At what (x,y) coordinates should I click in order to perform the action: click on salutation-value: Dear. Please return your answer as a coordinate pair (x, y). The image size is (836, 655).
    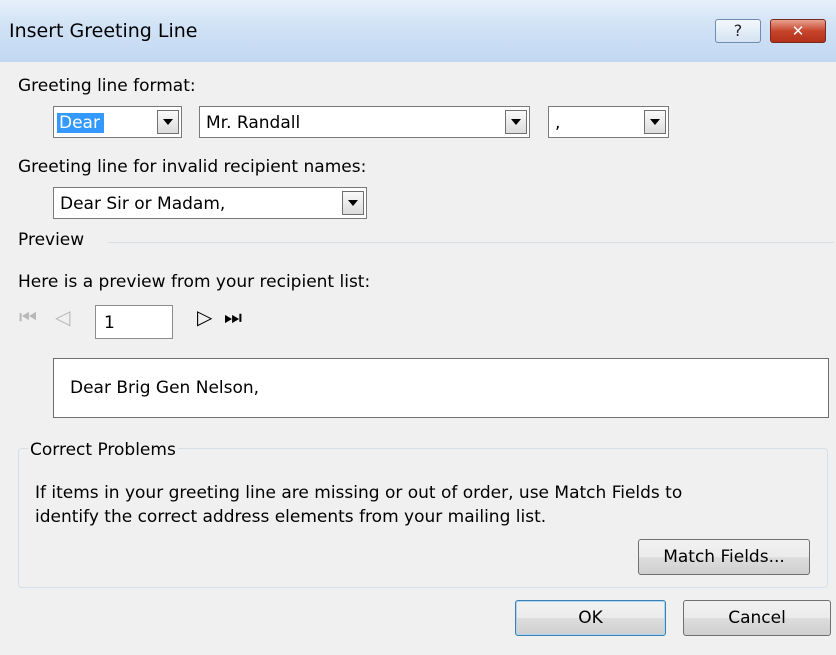
    Looking at the image, I should click on (80, 123).